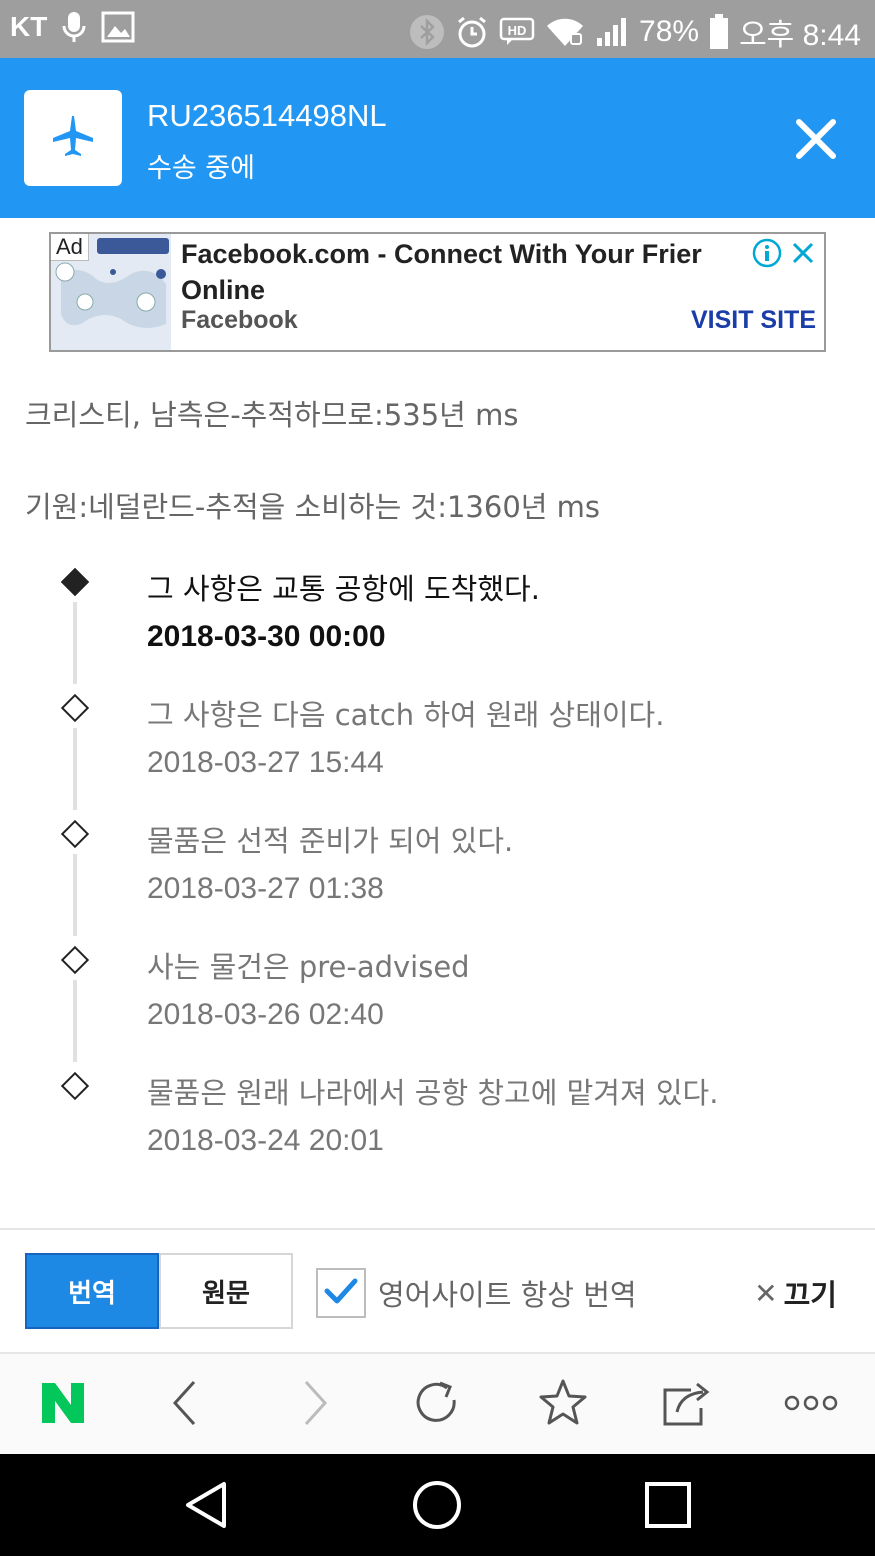 This screenshot has width=875, height=1556. What do you see at coordinates (223, 290) in the screenshot?
I see `ad-title-line2: Online` at bounding box center [223, 290].